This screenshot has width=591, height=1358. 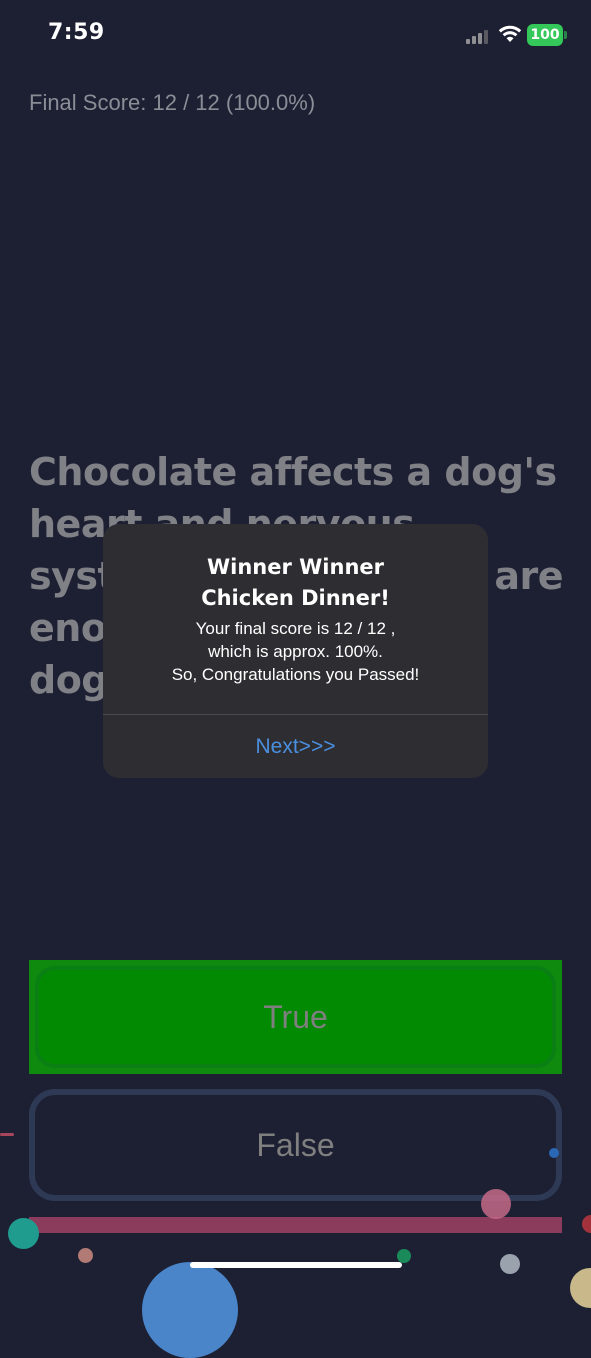 What do you see at coordinates (295, 746) in the screenshot?
I see `next-button: Next>>>` at bounding box center [295, 746].